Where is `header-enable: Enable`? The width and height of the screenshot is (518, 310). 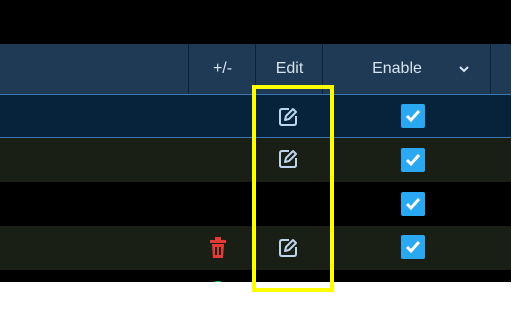
header-enable: Enable is located at coordinates (406, 69).